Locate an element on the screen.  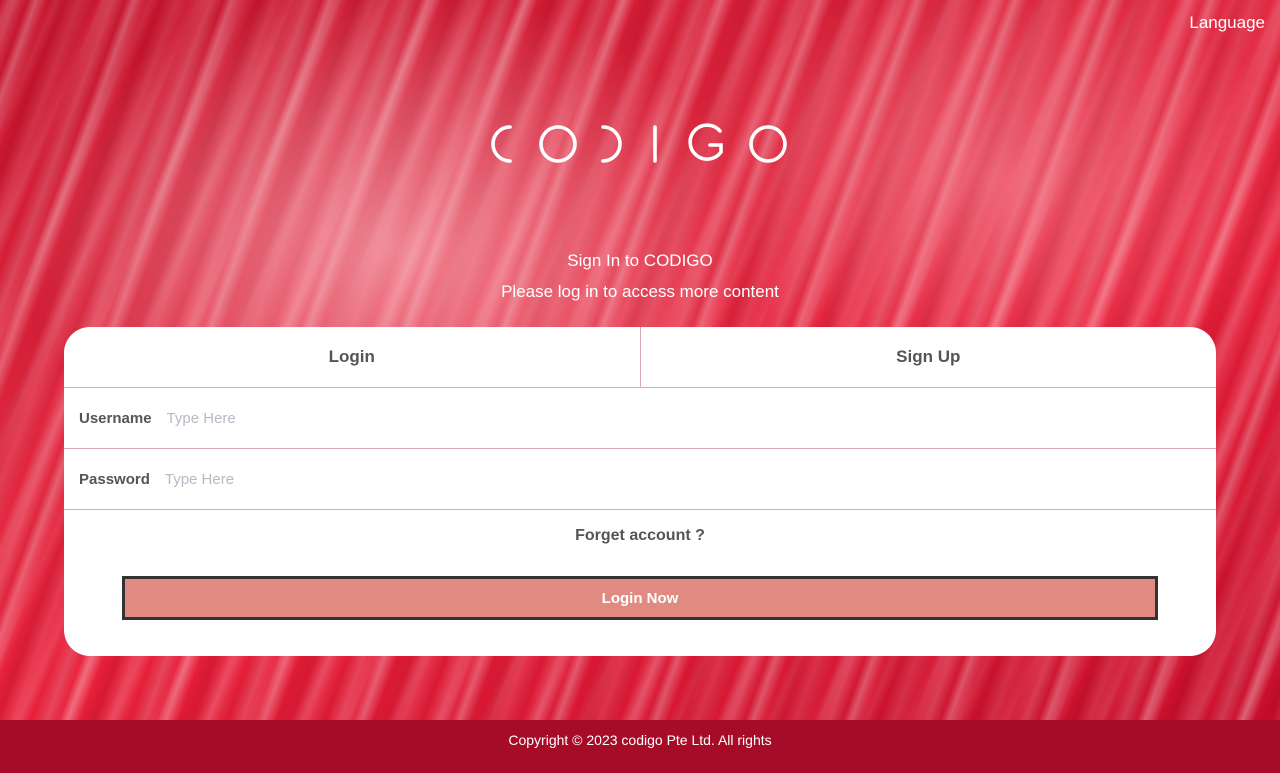
login-now-button: Login Now is located at coordinates (640, 598).